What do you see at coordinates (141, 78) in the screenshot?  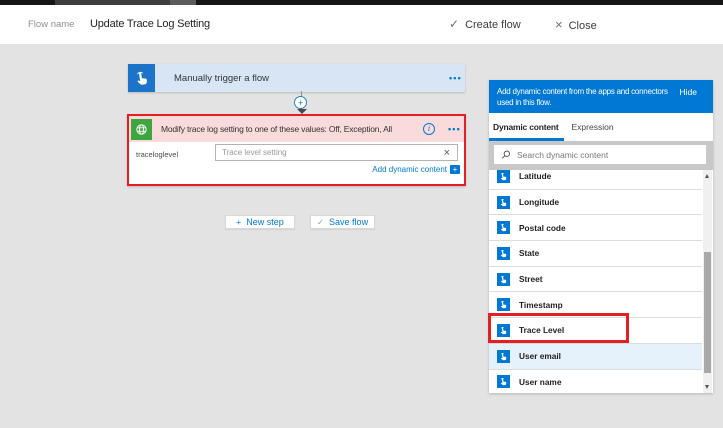 I see `manual-trigger-icon` at bounding box center [141, 78].